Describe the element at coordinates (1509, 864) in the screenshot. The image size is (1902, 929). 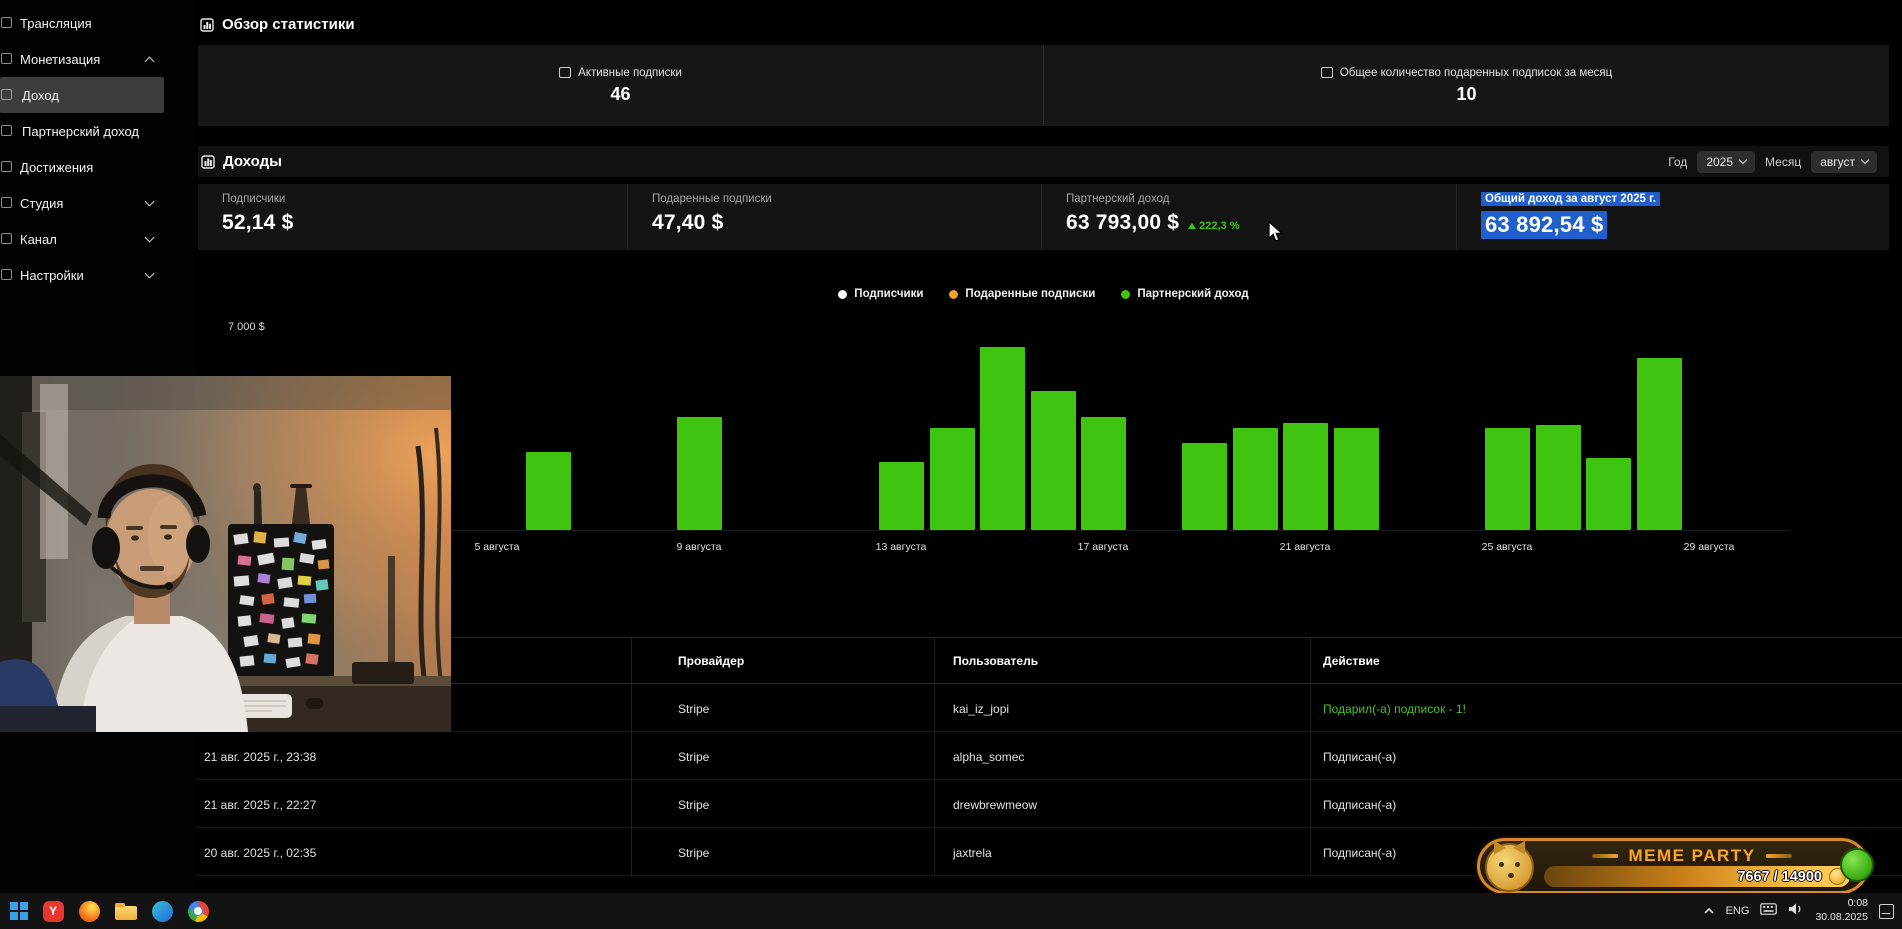
I see `doge-icon` at that location.